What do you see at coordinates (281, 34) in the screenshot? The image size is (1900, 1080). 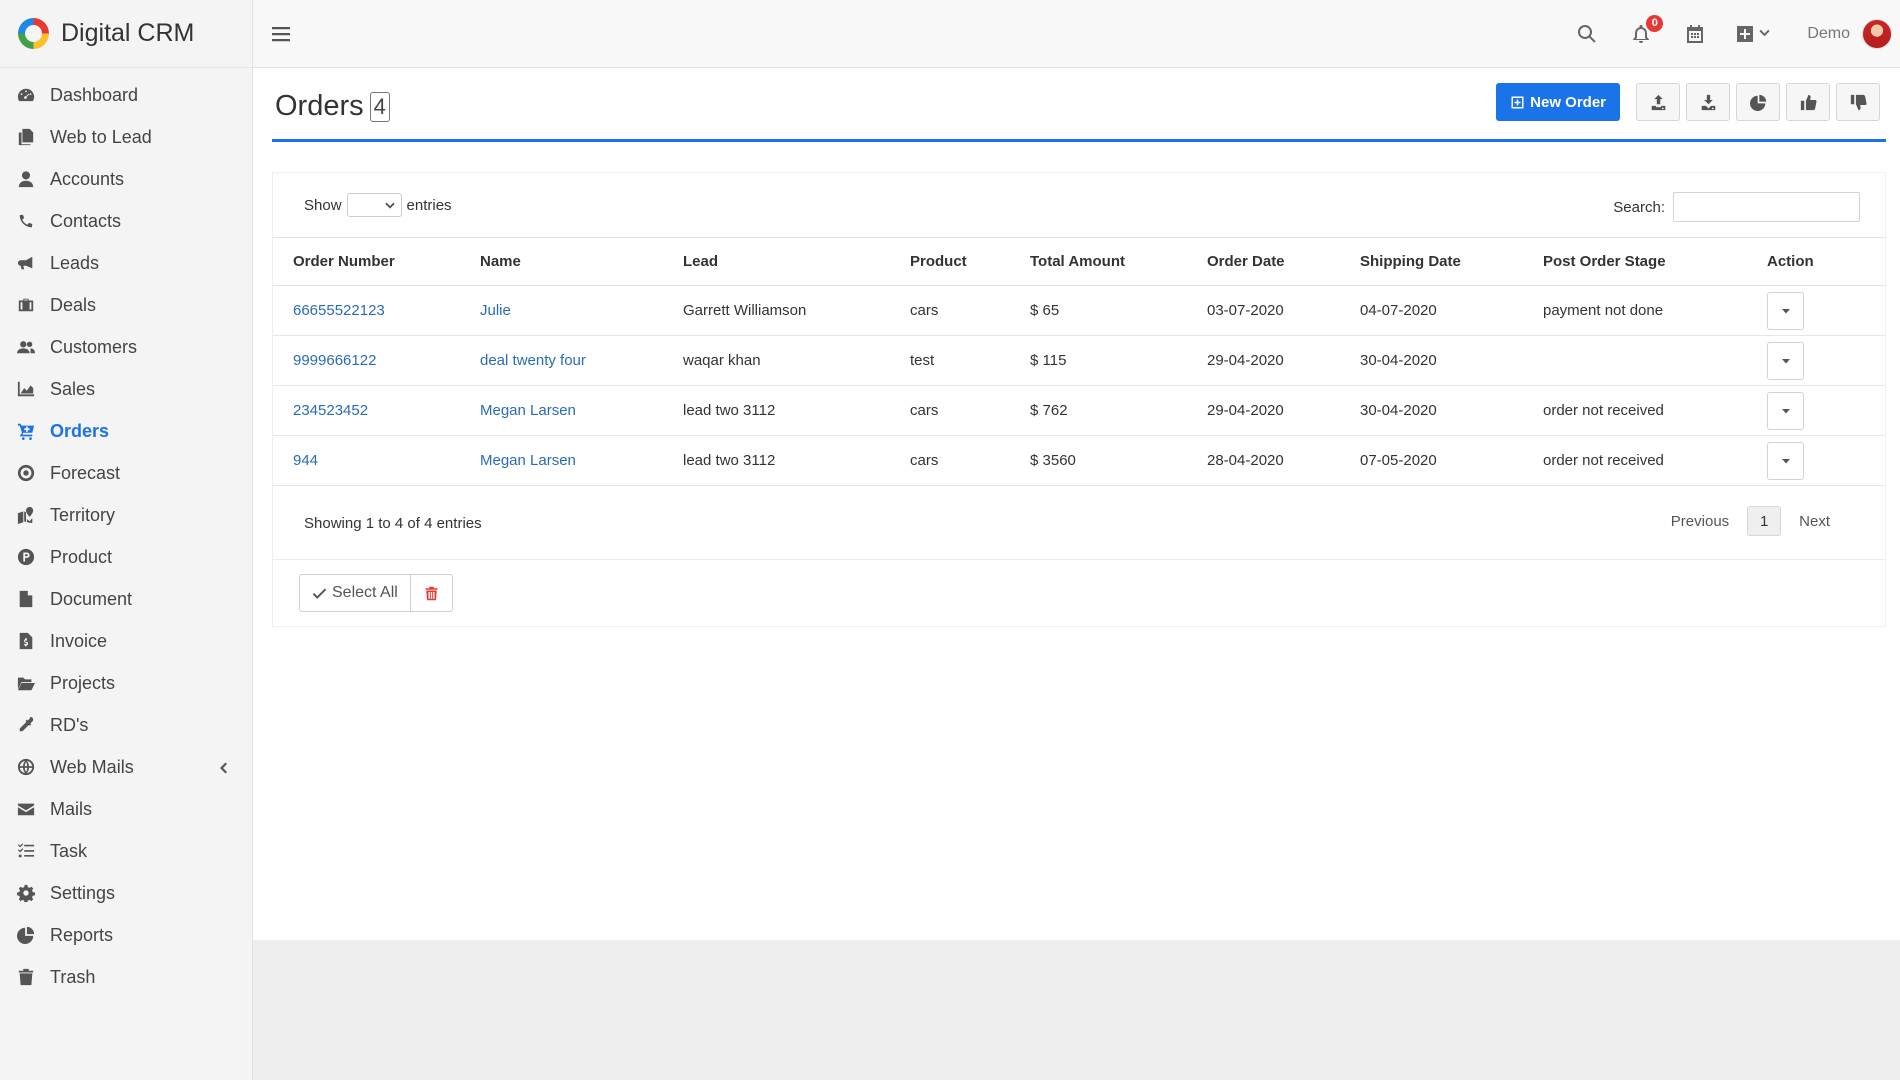 I see `hamburger-menu-icon` at bounding box center [281, 34].